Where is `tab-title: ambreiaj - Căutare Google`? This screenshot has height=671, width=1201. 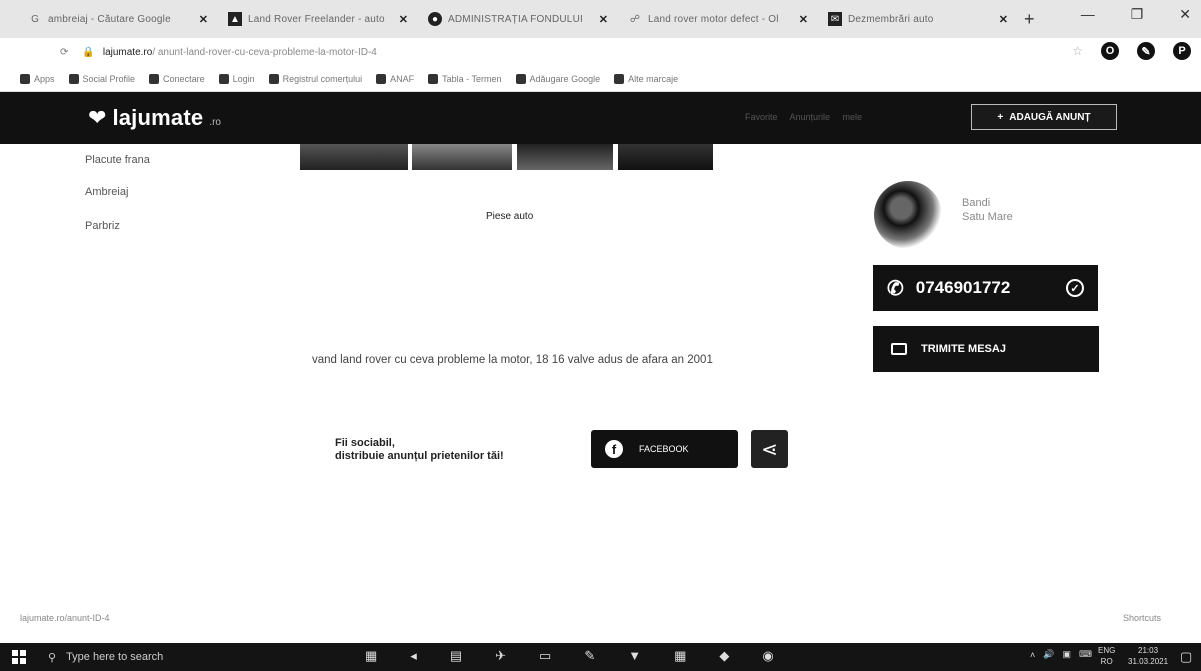
tab-title: ambreiaj - Căutare Google is located at coordinates (109, 19).